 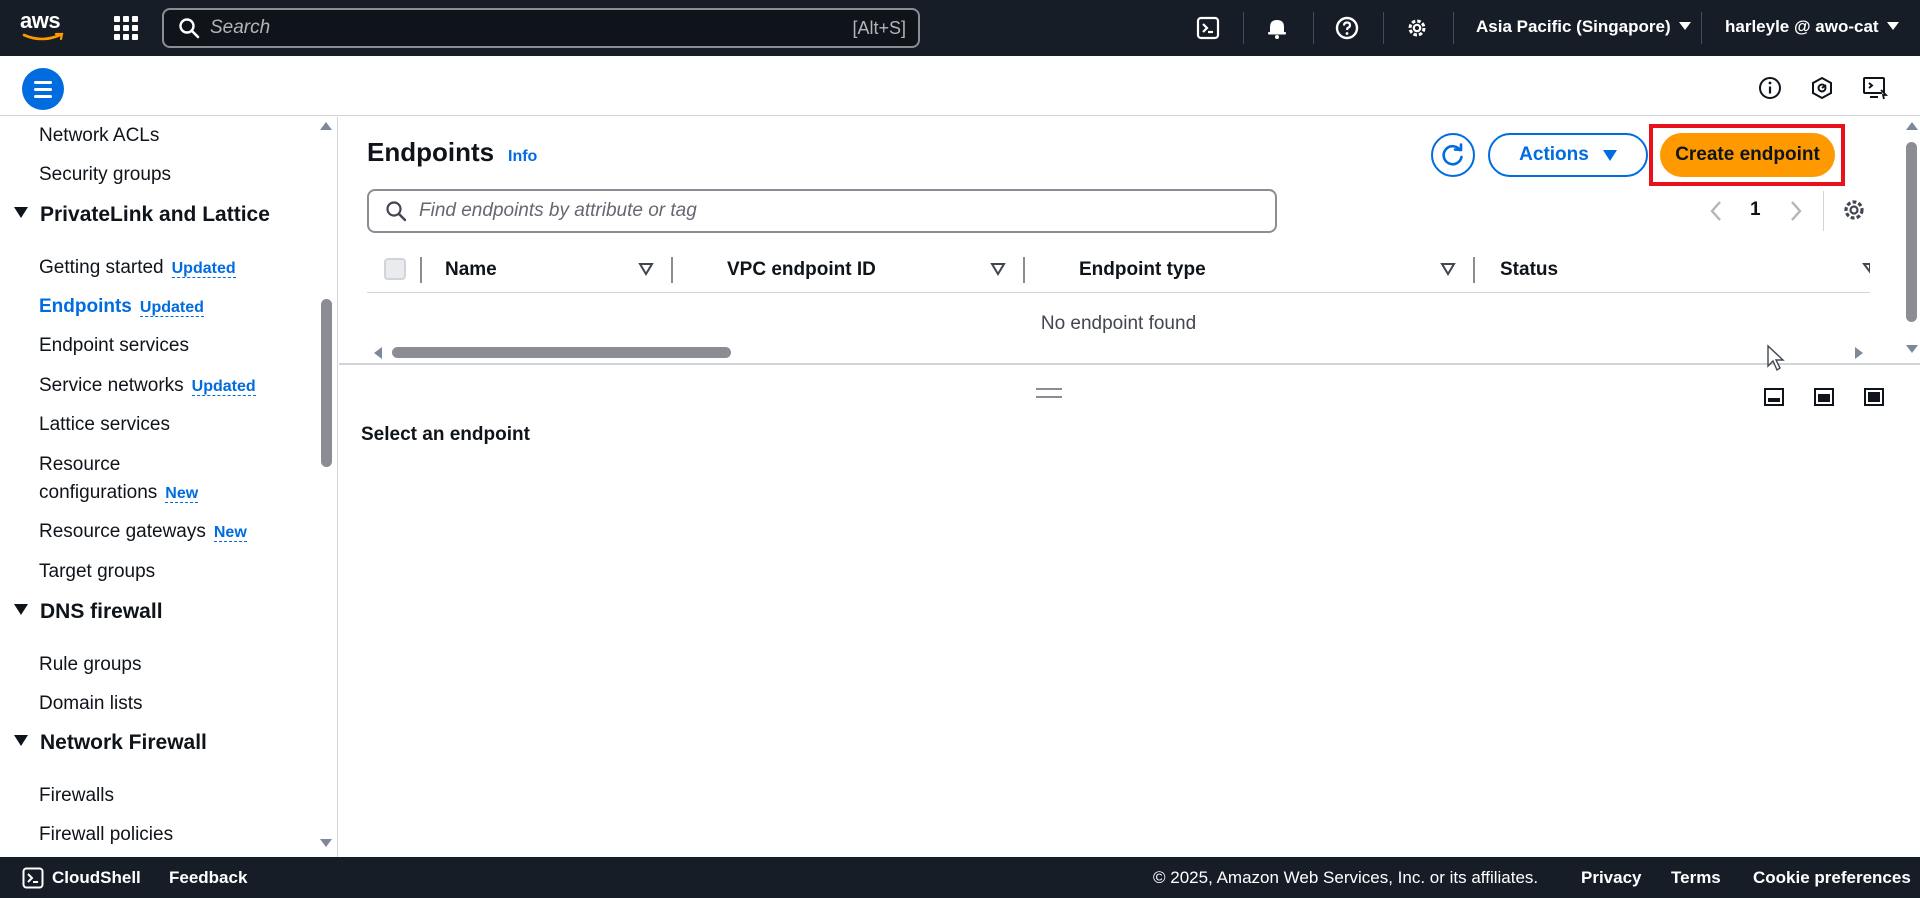 What do you see at coordinates (1611, 878) in the screenshot?
I see `footer-privacy-link: Privacy` at bounding box center [1611, 878].